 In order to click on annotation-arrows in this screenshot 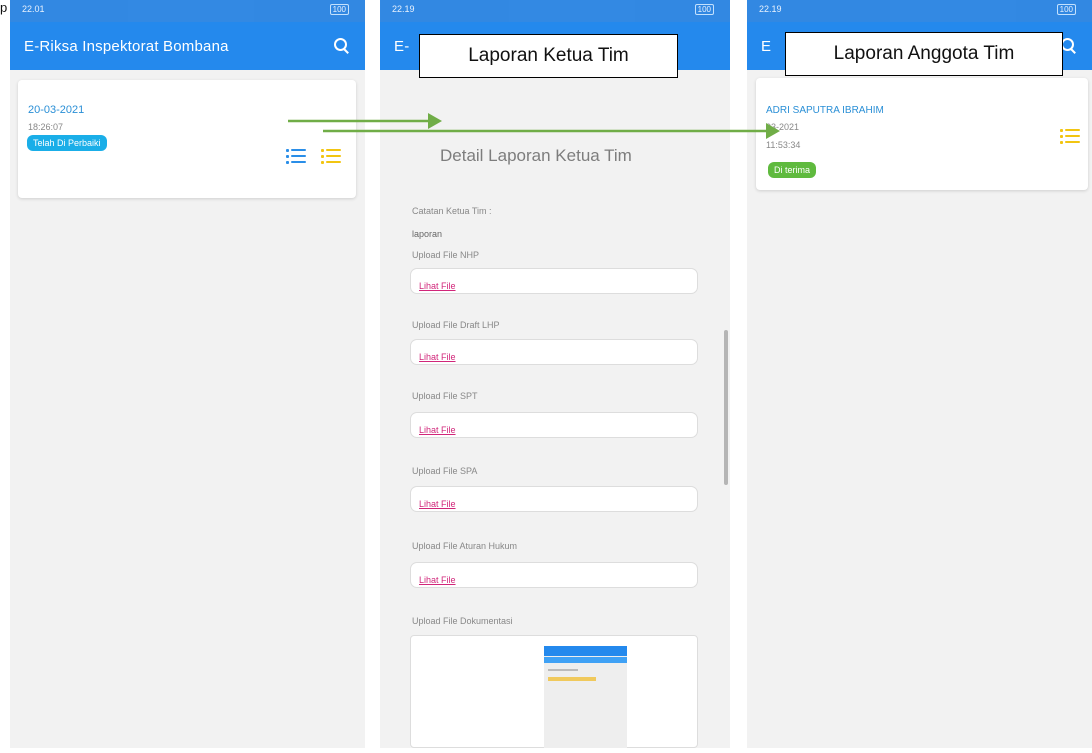, I will do `click(534, 126)`.